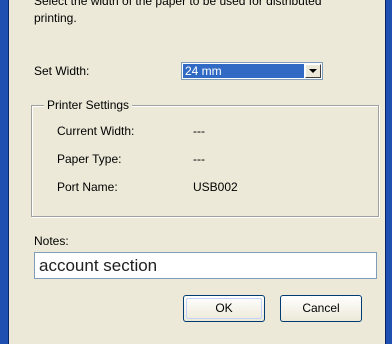  I want to click on dropdown-arrow-button, so click(313, 71).